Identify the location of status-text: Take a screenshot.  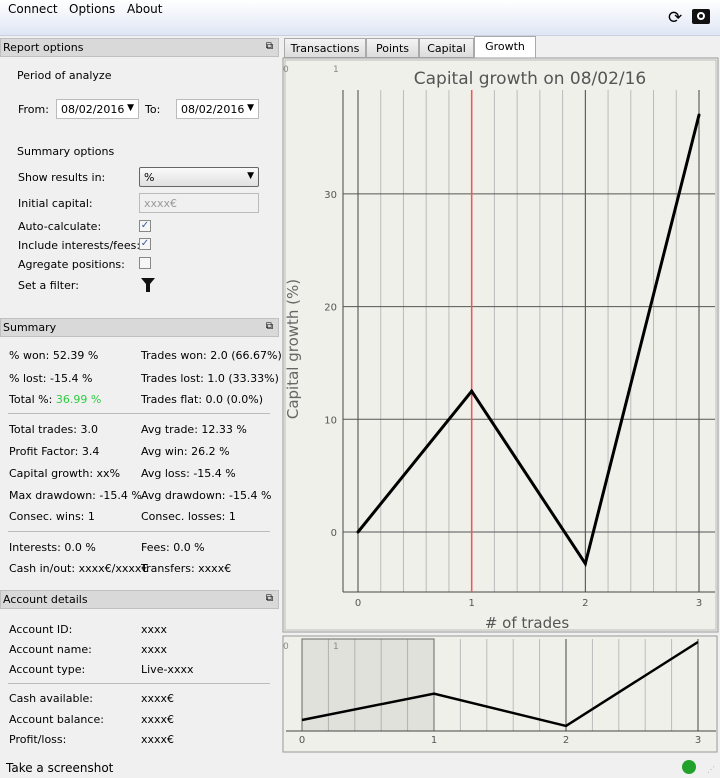
(60, 768).